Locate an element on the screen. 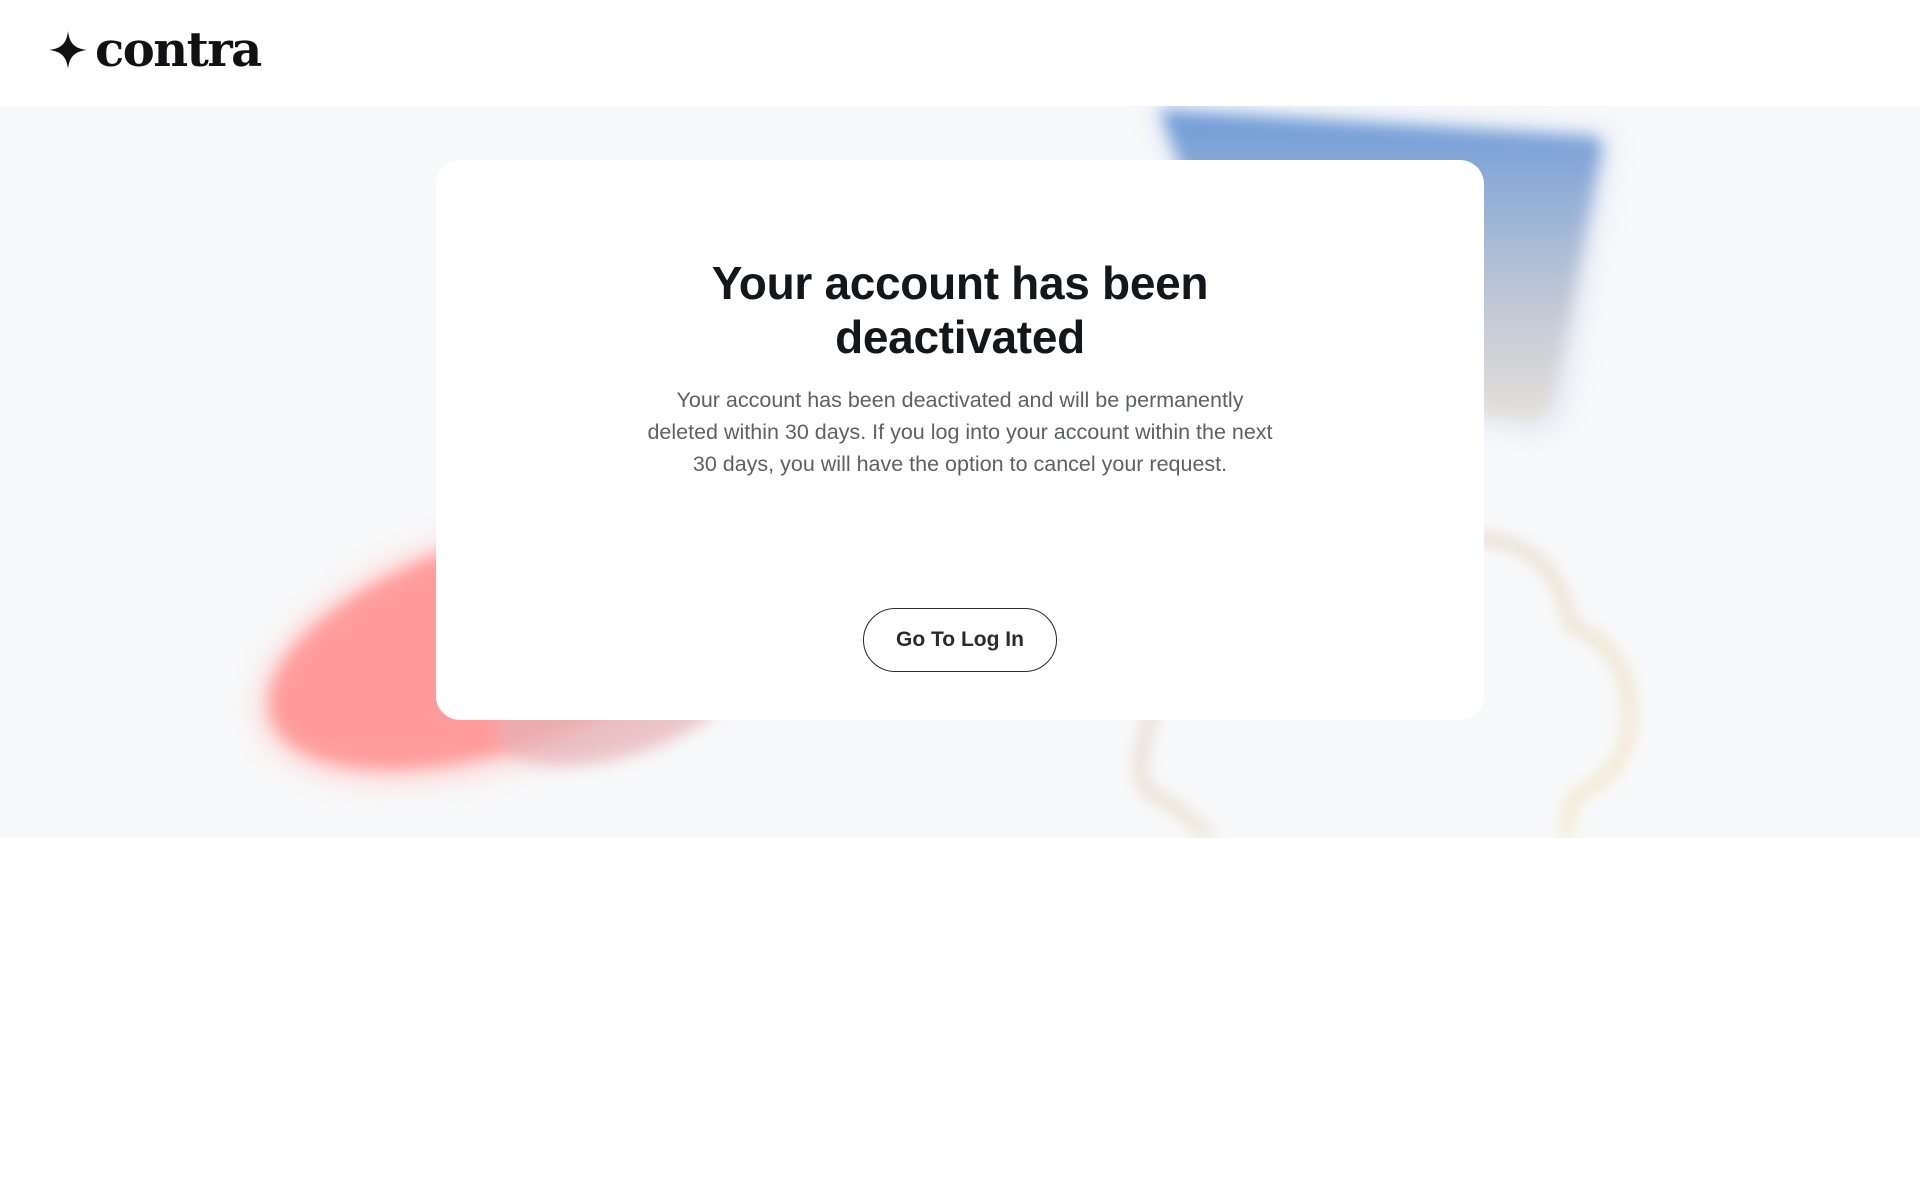 The image size is (1920, 1200). top-header: contra is located at coordinates (960, 53).